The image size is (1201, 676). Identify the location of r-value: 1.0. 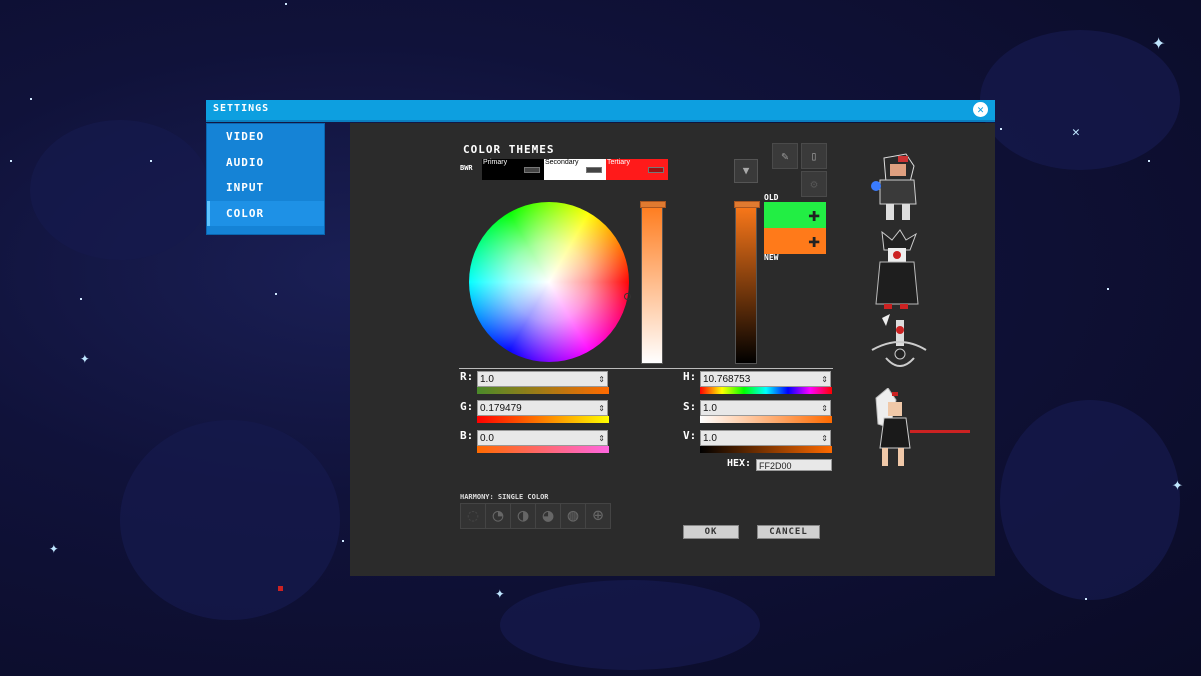
(487, 379).